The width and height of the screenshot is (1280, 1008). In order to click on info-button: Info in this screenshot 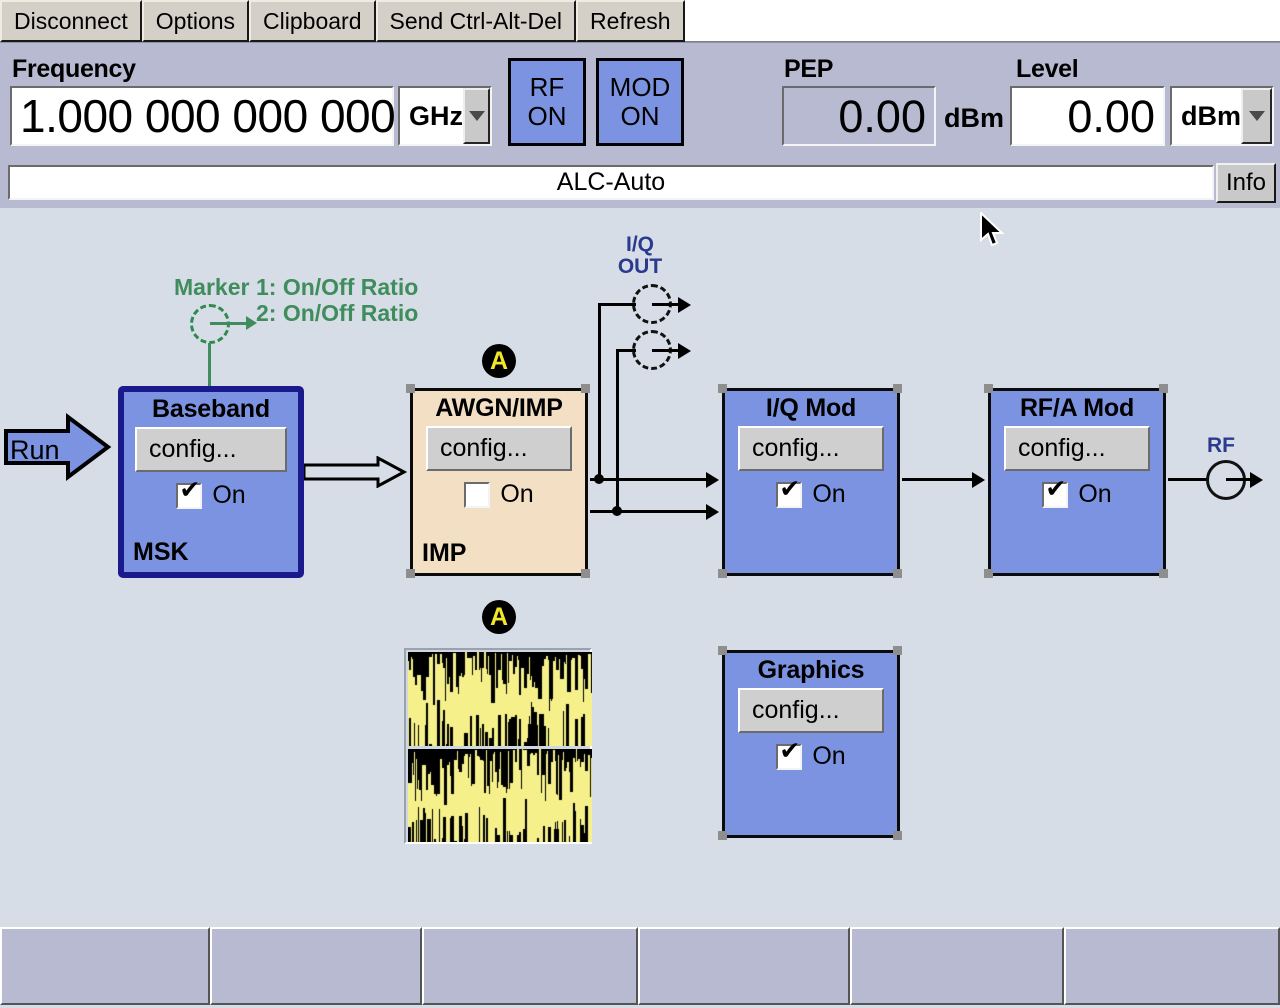, I will do `click(1246, 183)`.